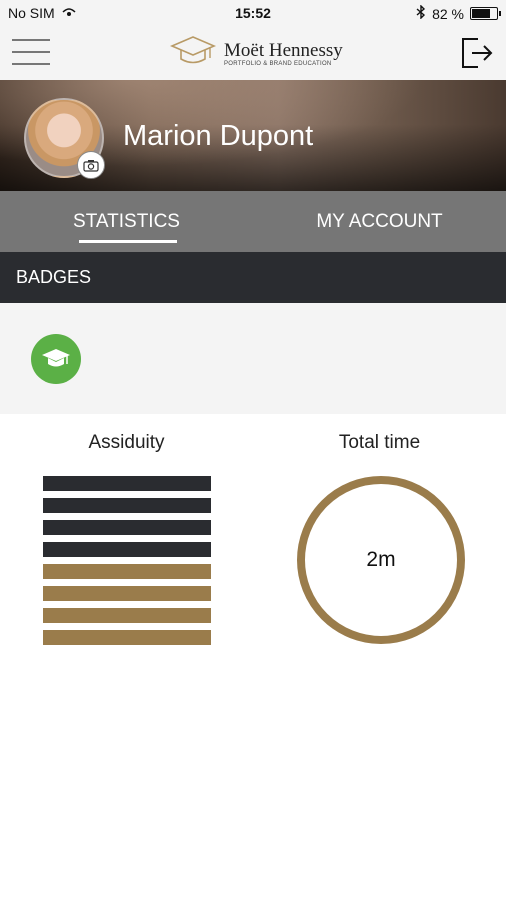 Image resolution: width=506 pixels, height=900 pixels. I want to click on assiduity-bars, so click(127, 564).